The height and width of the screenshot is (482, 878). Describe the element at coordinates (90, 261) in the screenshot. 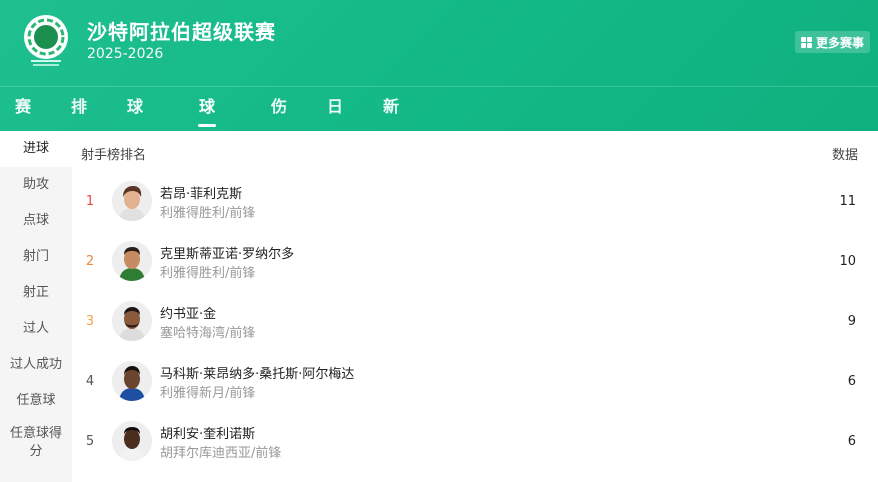

I see `rank-number: 2` at that location.